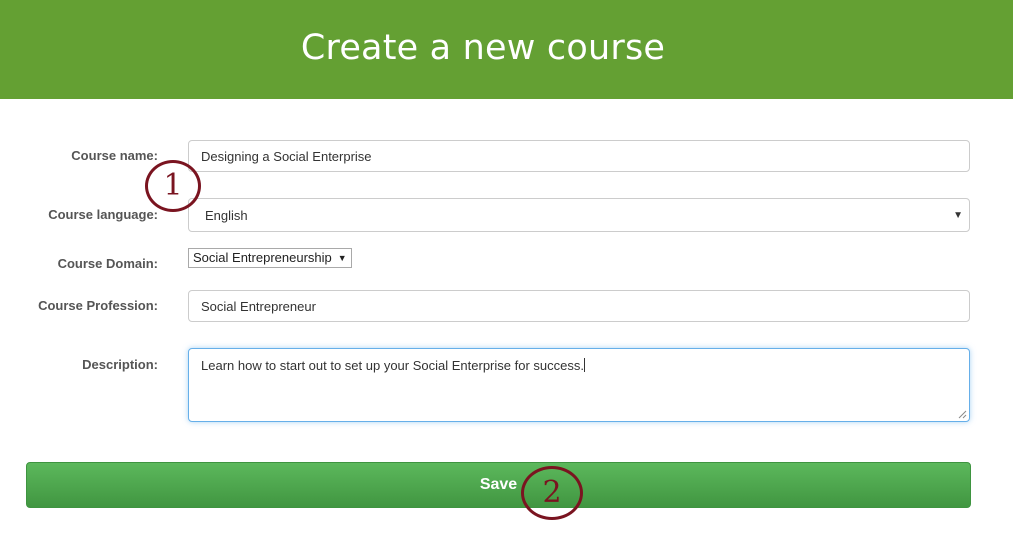  What do you see at coordinates (262, 257) in the screenshot?
I see `course-domain-value: Social Entrepreneurship` at bounding box center [262, 257].